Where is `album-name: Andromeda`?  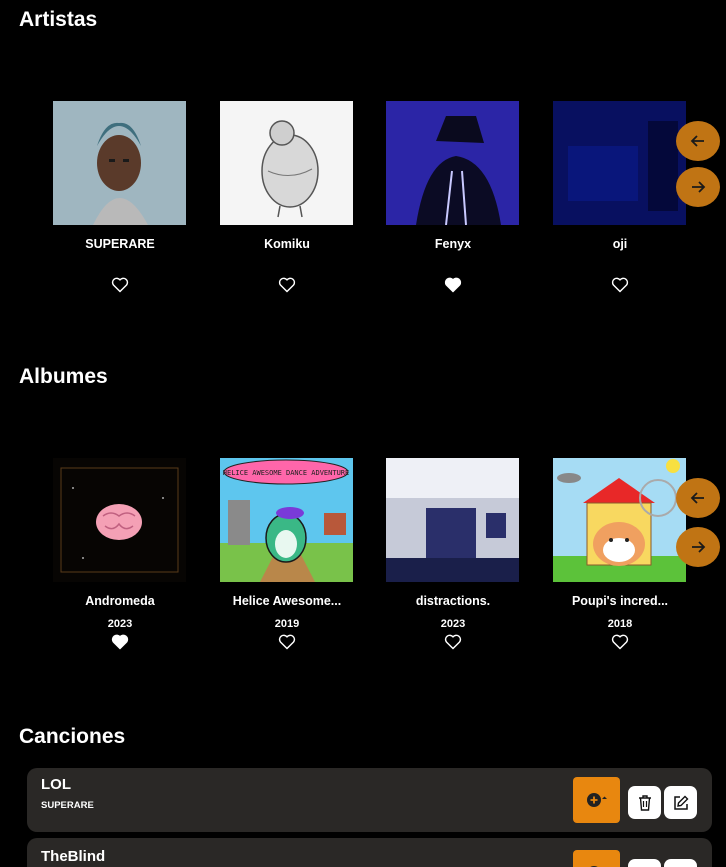
album-name: Andromeda is located at coordinates (120, 601).